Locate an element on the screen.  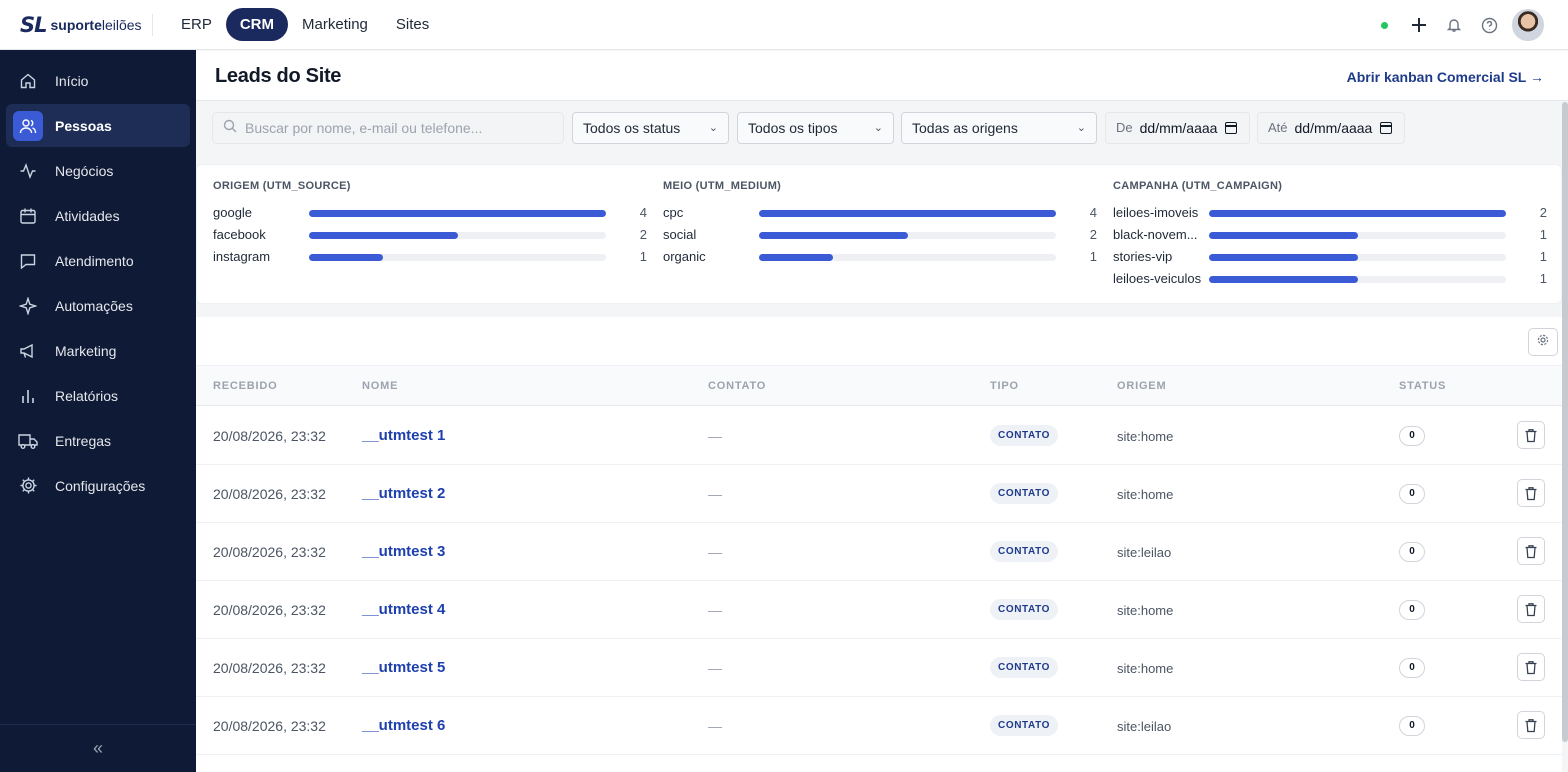
topnav-marketing: Marketing is located at coordinates (335, 24).